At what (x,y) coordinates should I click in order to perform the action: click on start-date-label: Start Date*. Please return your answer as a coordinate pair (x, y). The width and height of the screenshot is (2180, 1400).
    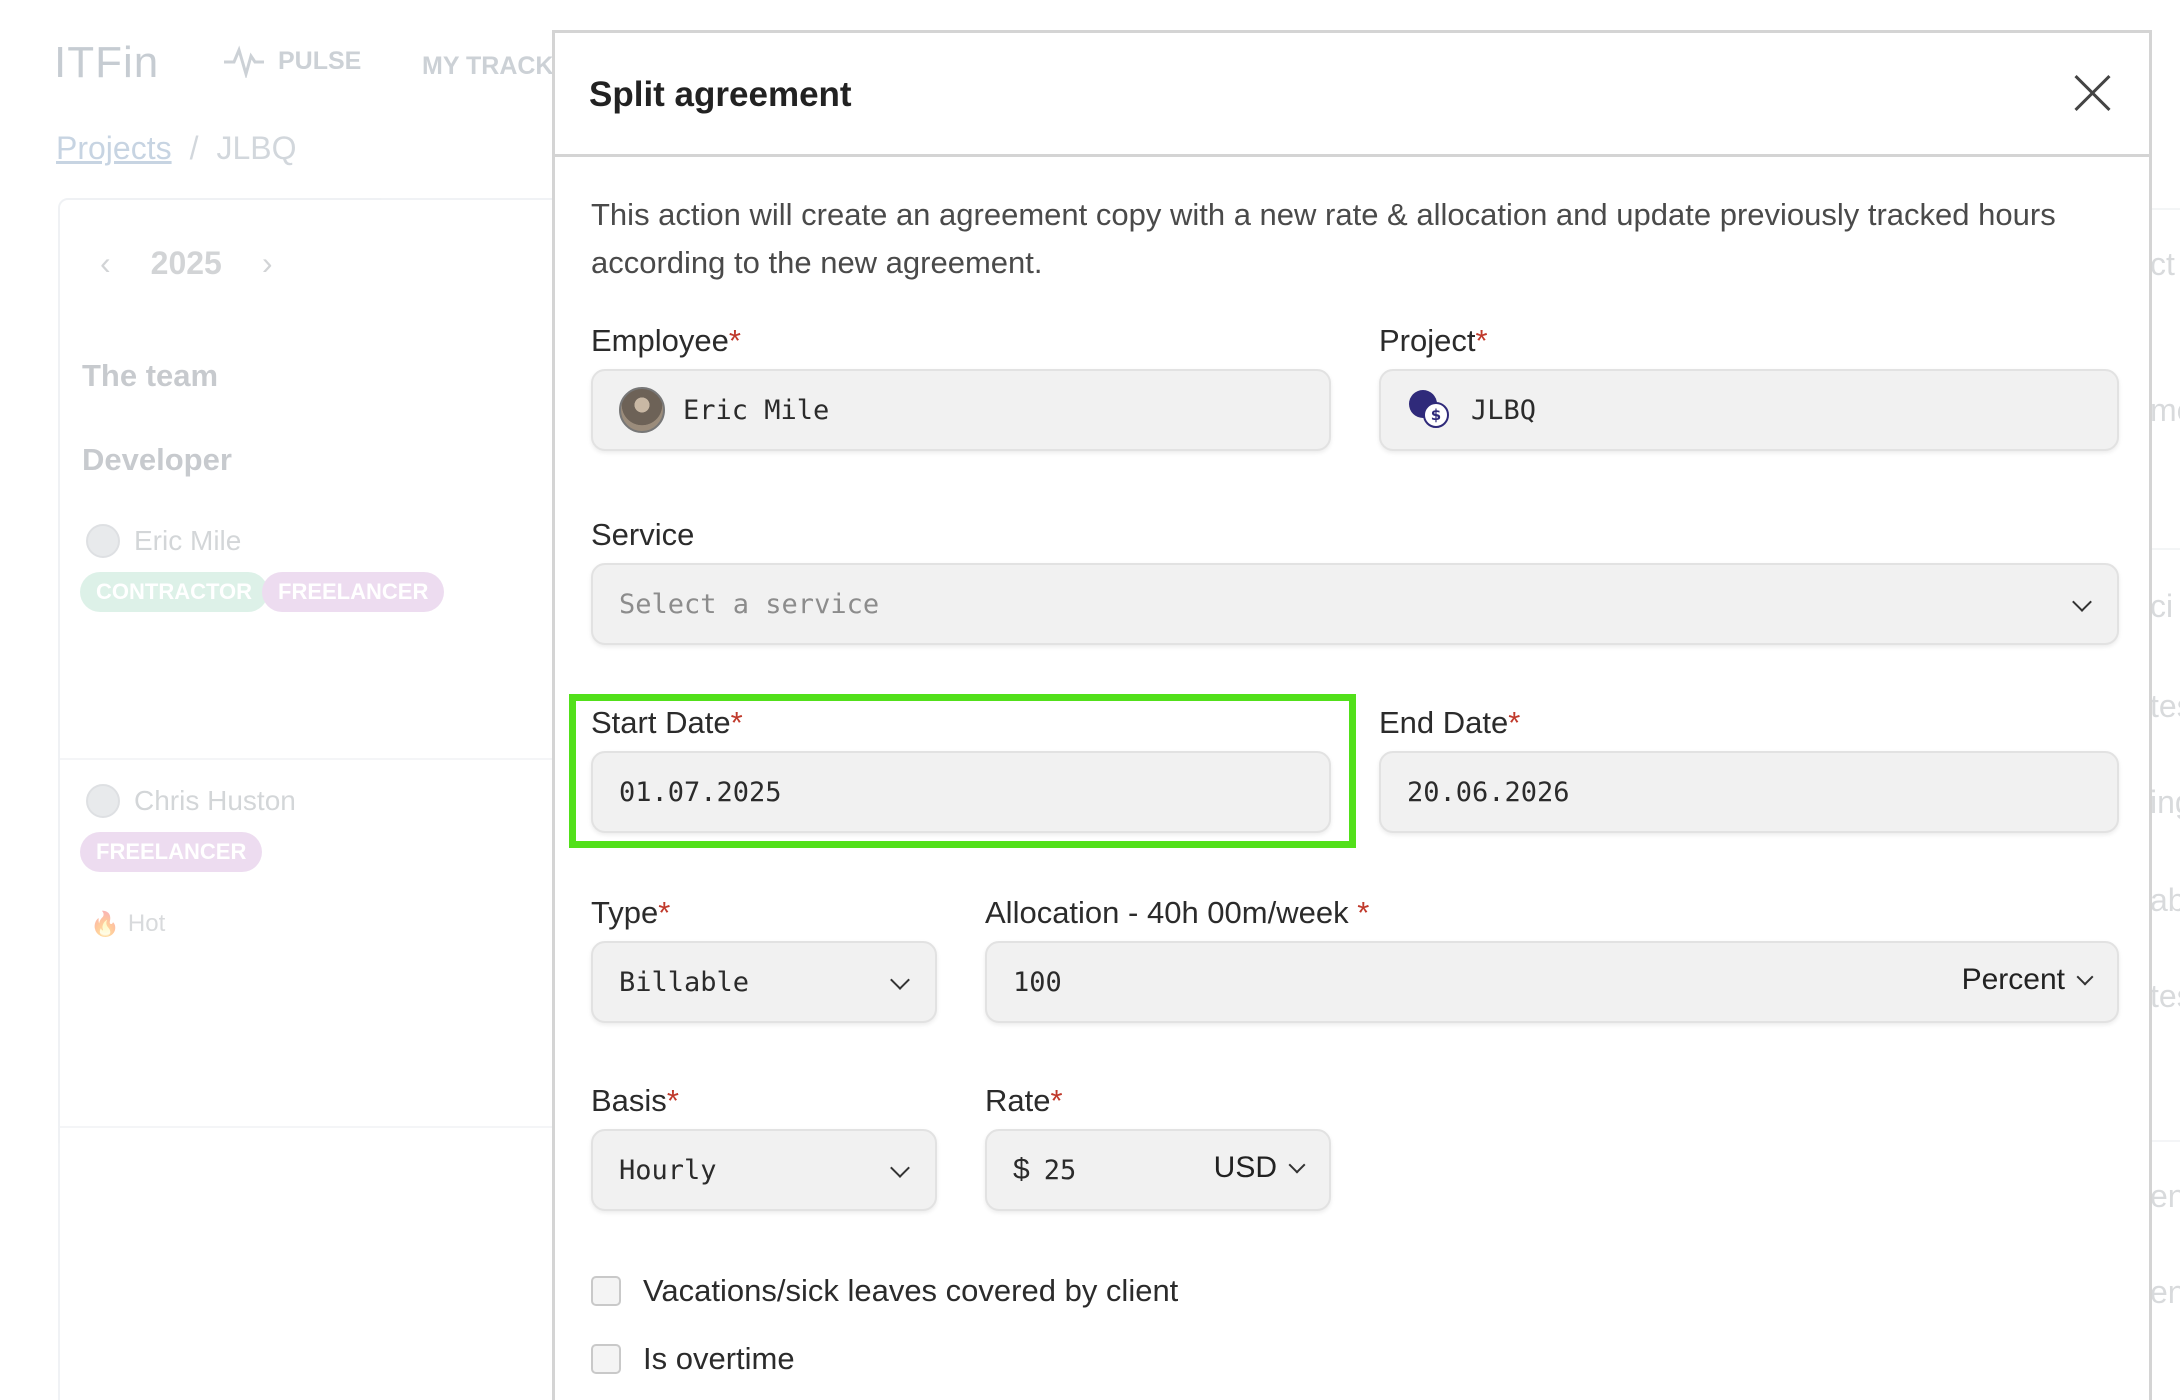
    Looking at the image, I should click on (667, 722).